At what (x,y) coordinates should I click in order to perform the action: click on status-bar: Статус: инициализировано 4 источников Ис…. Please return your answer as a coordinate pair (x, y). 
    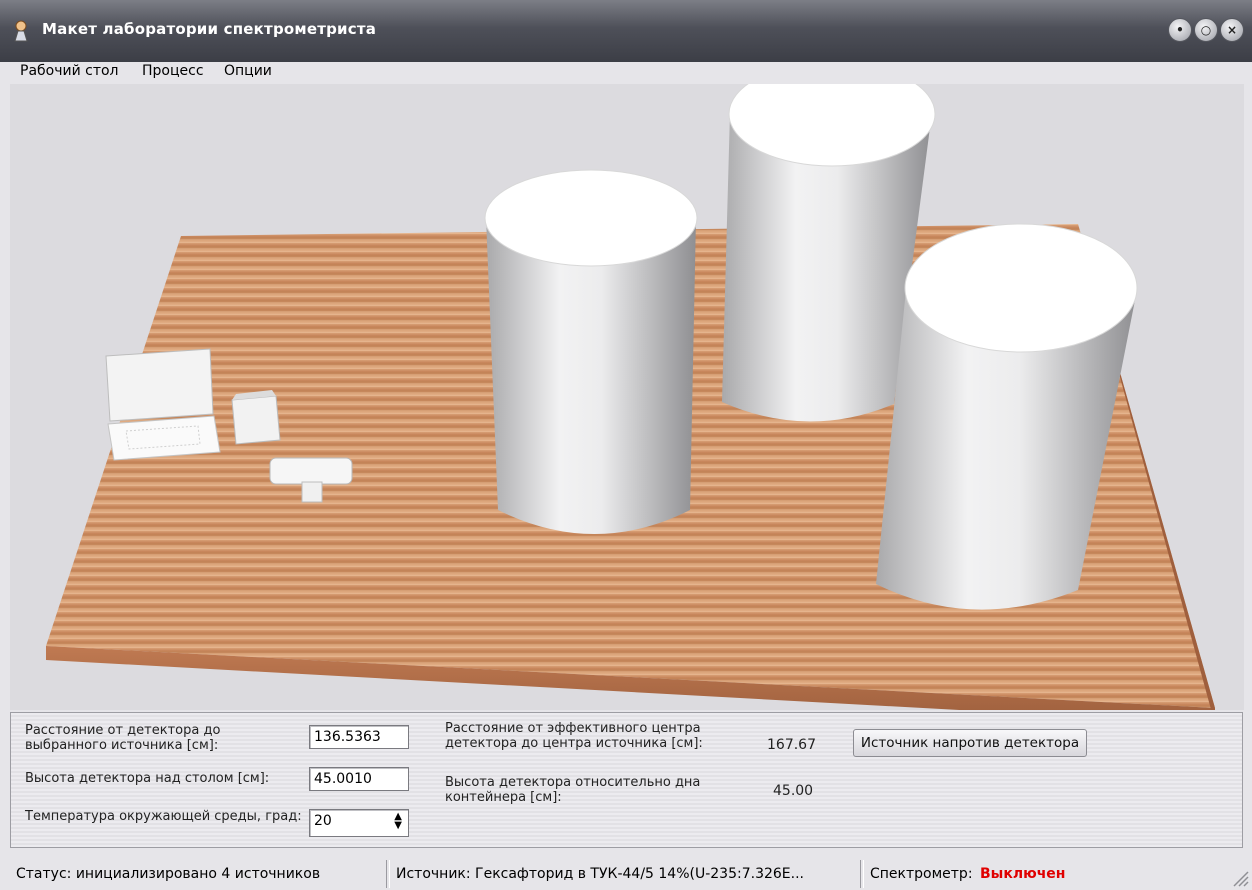
    Looking at the image, I should click on (626, 871).